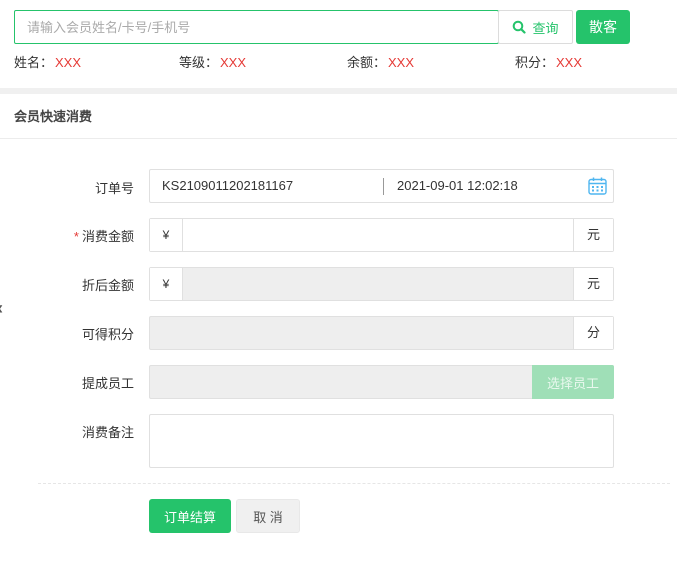 The width and height of the screenshot is (677, 567). I want to click on order-divider, so click(383, 186).